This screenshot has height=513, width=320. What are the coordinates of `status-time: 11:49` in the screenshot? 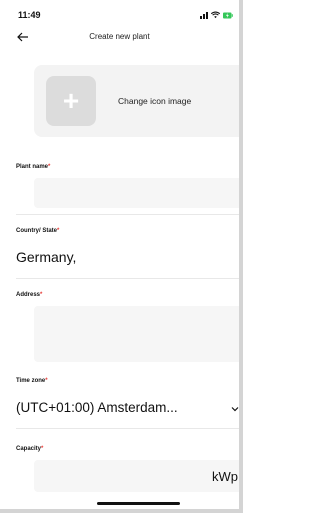 It's located at (29, 15).